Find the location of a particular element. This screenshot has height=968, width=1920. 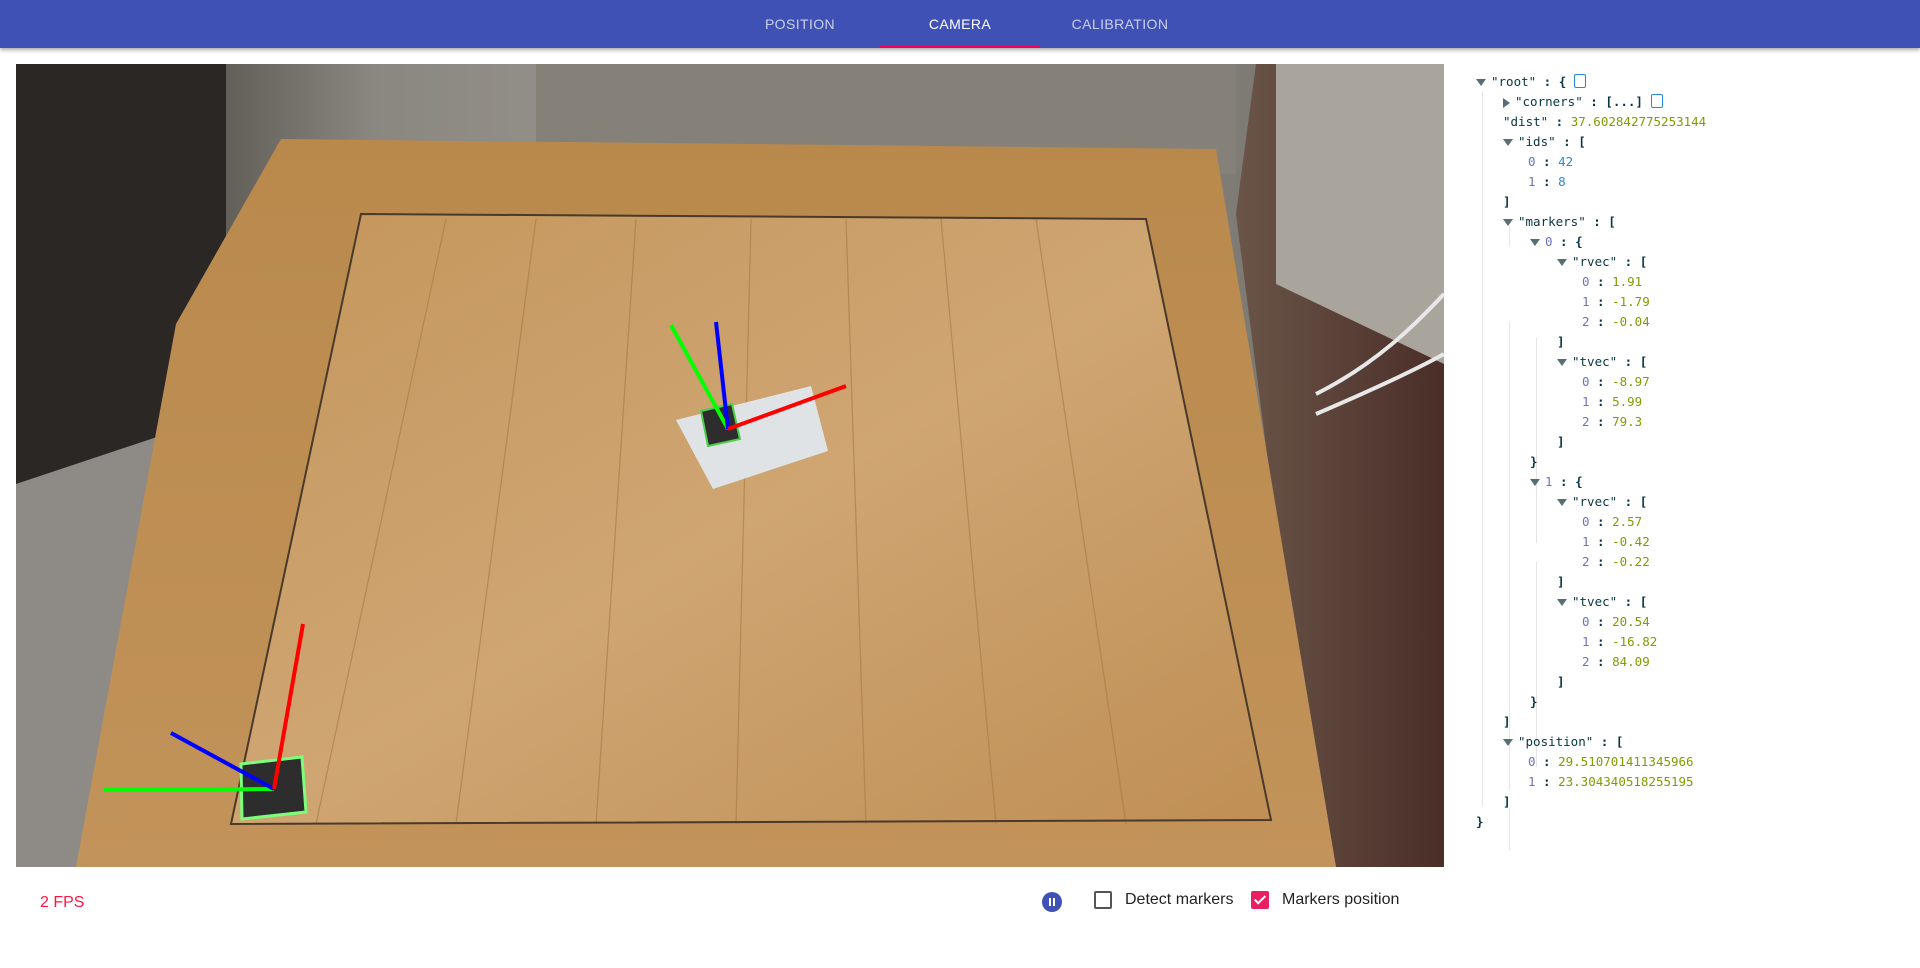

json-value-item: 2 : 79.3 is located at coordinates (1612, 421).